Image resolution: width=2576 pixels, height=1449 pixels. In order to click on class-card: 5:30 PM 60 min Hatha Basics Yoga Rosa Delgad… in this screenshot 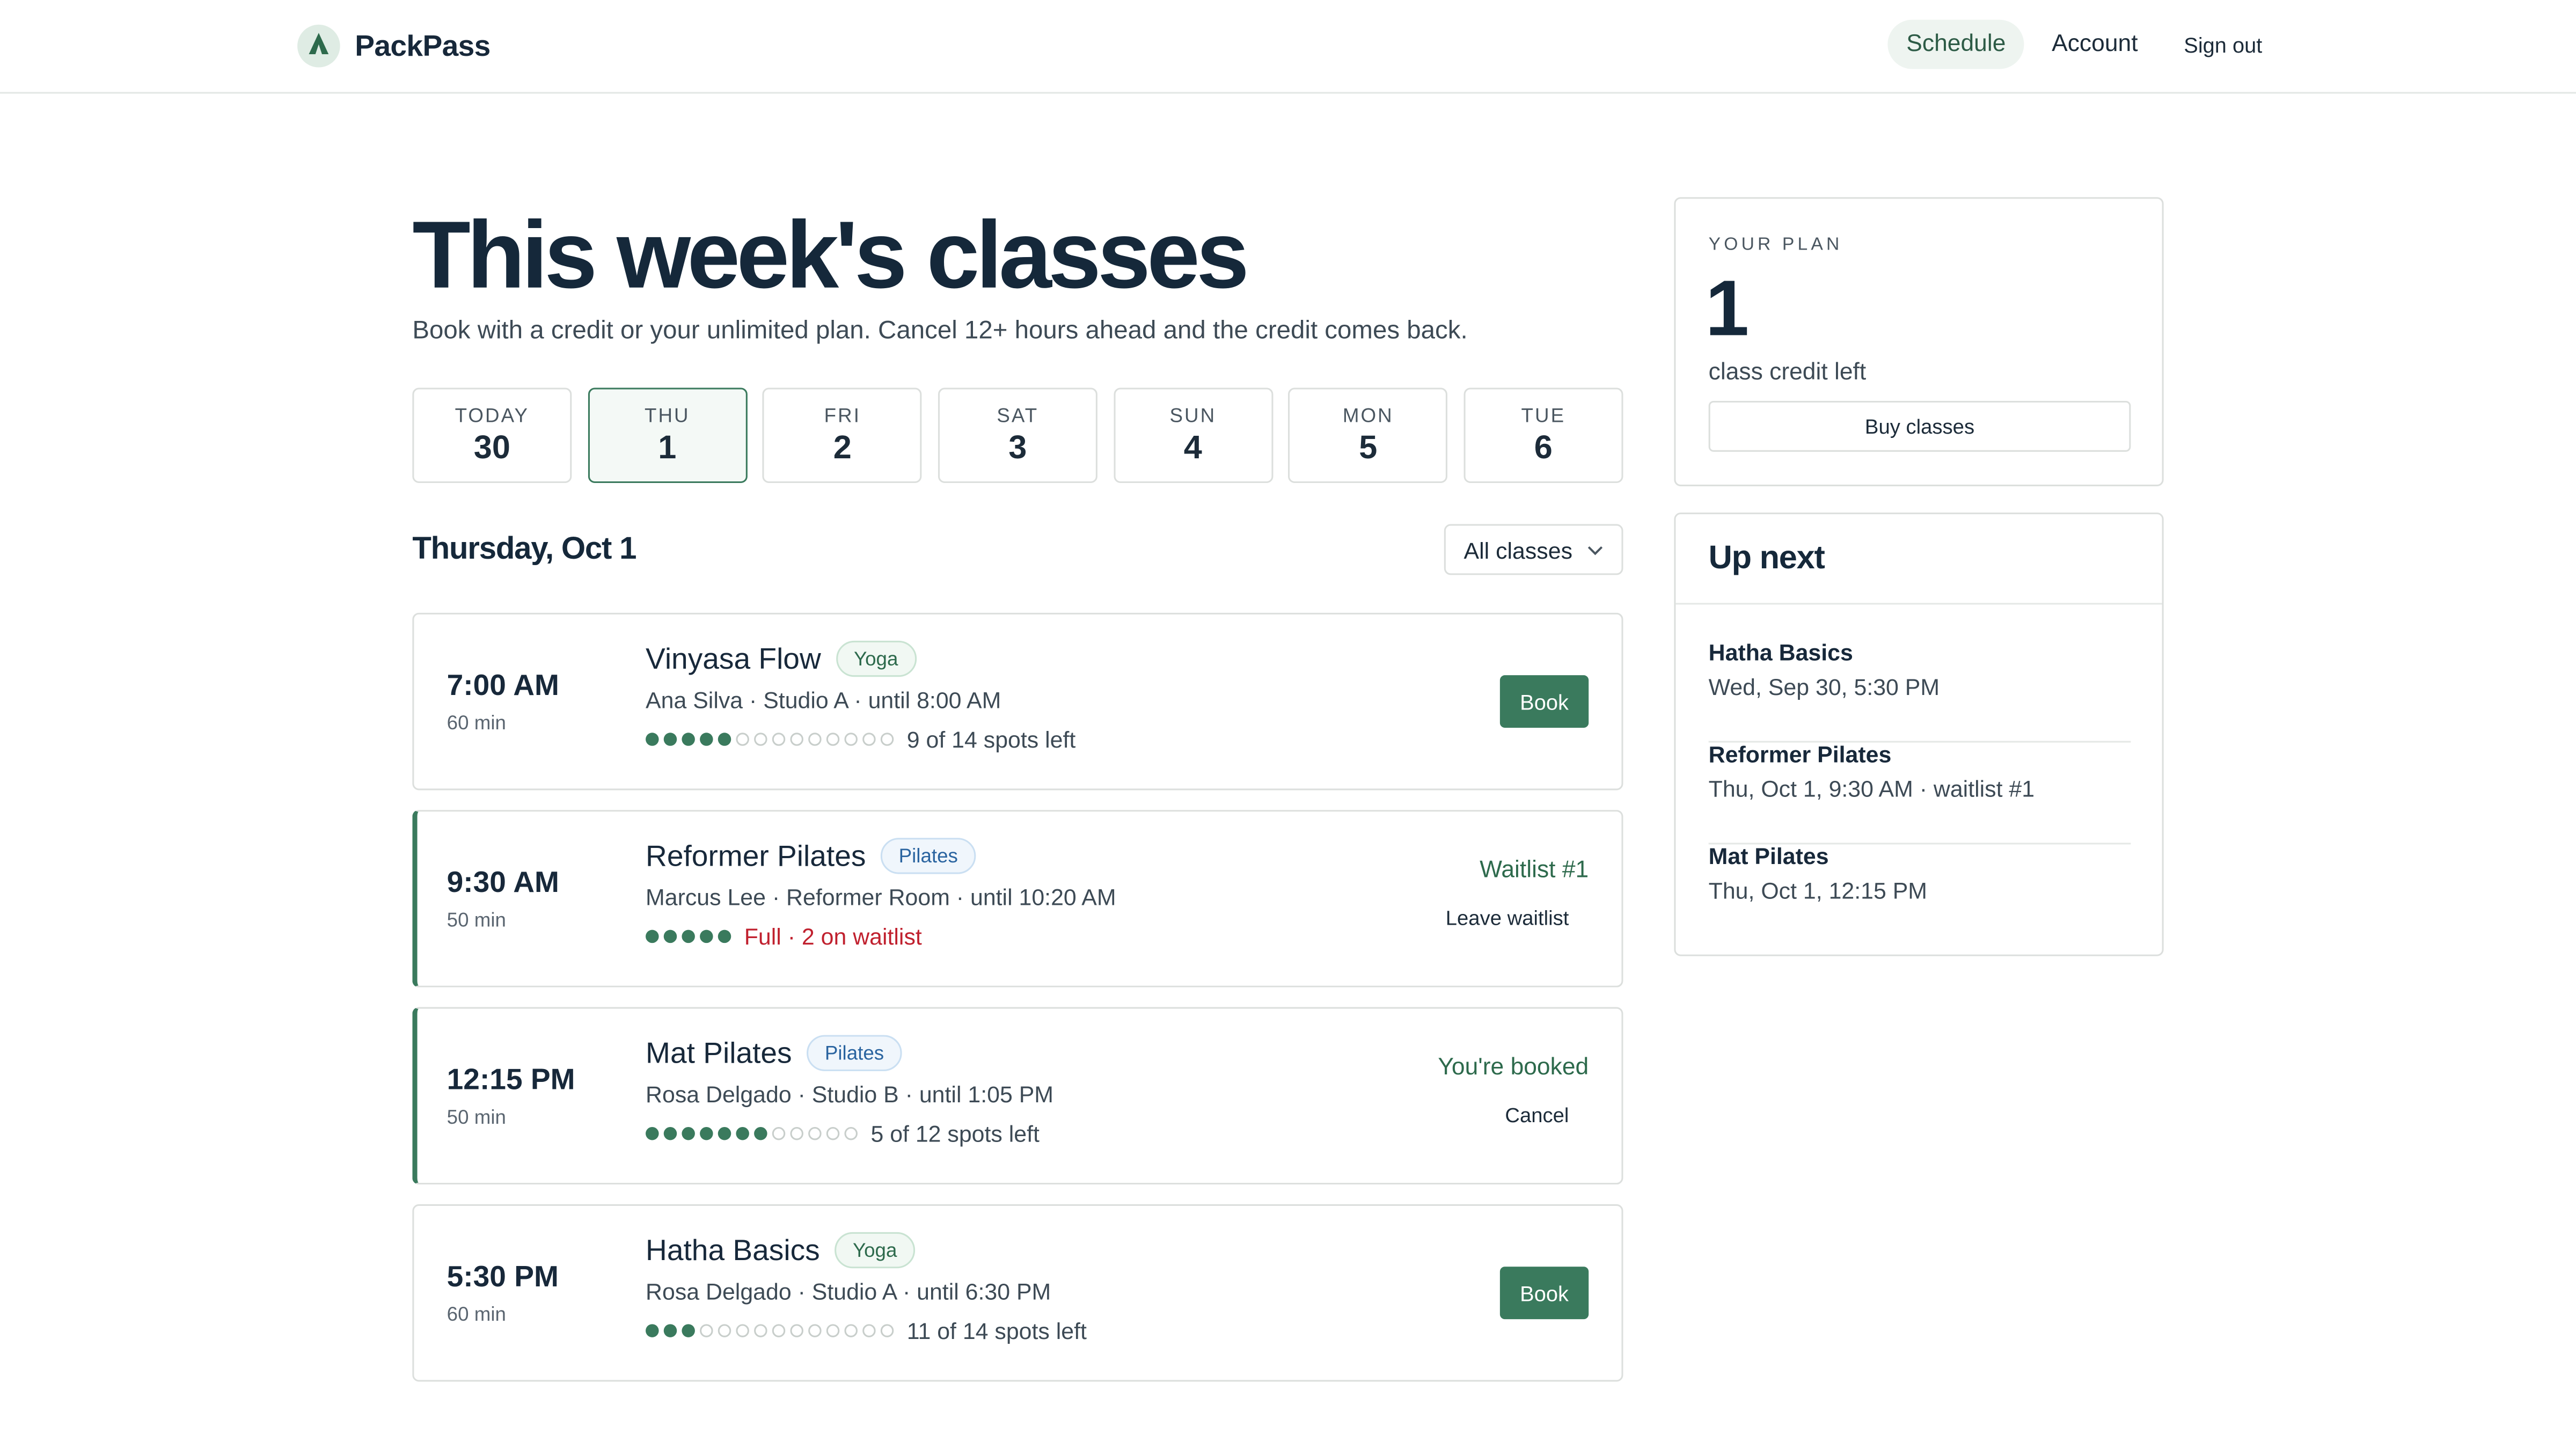, I will do `click(1017, 1293)`.